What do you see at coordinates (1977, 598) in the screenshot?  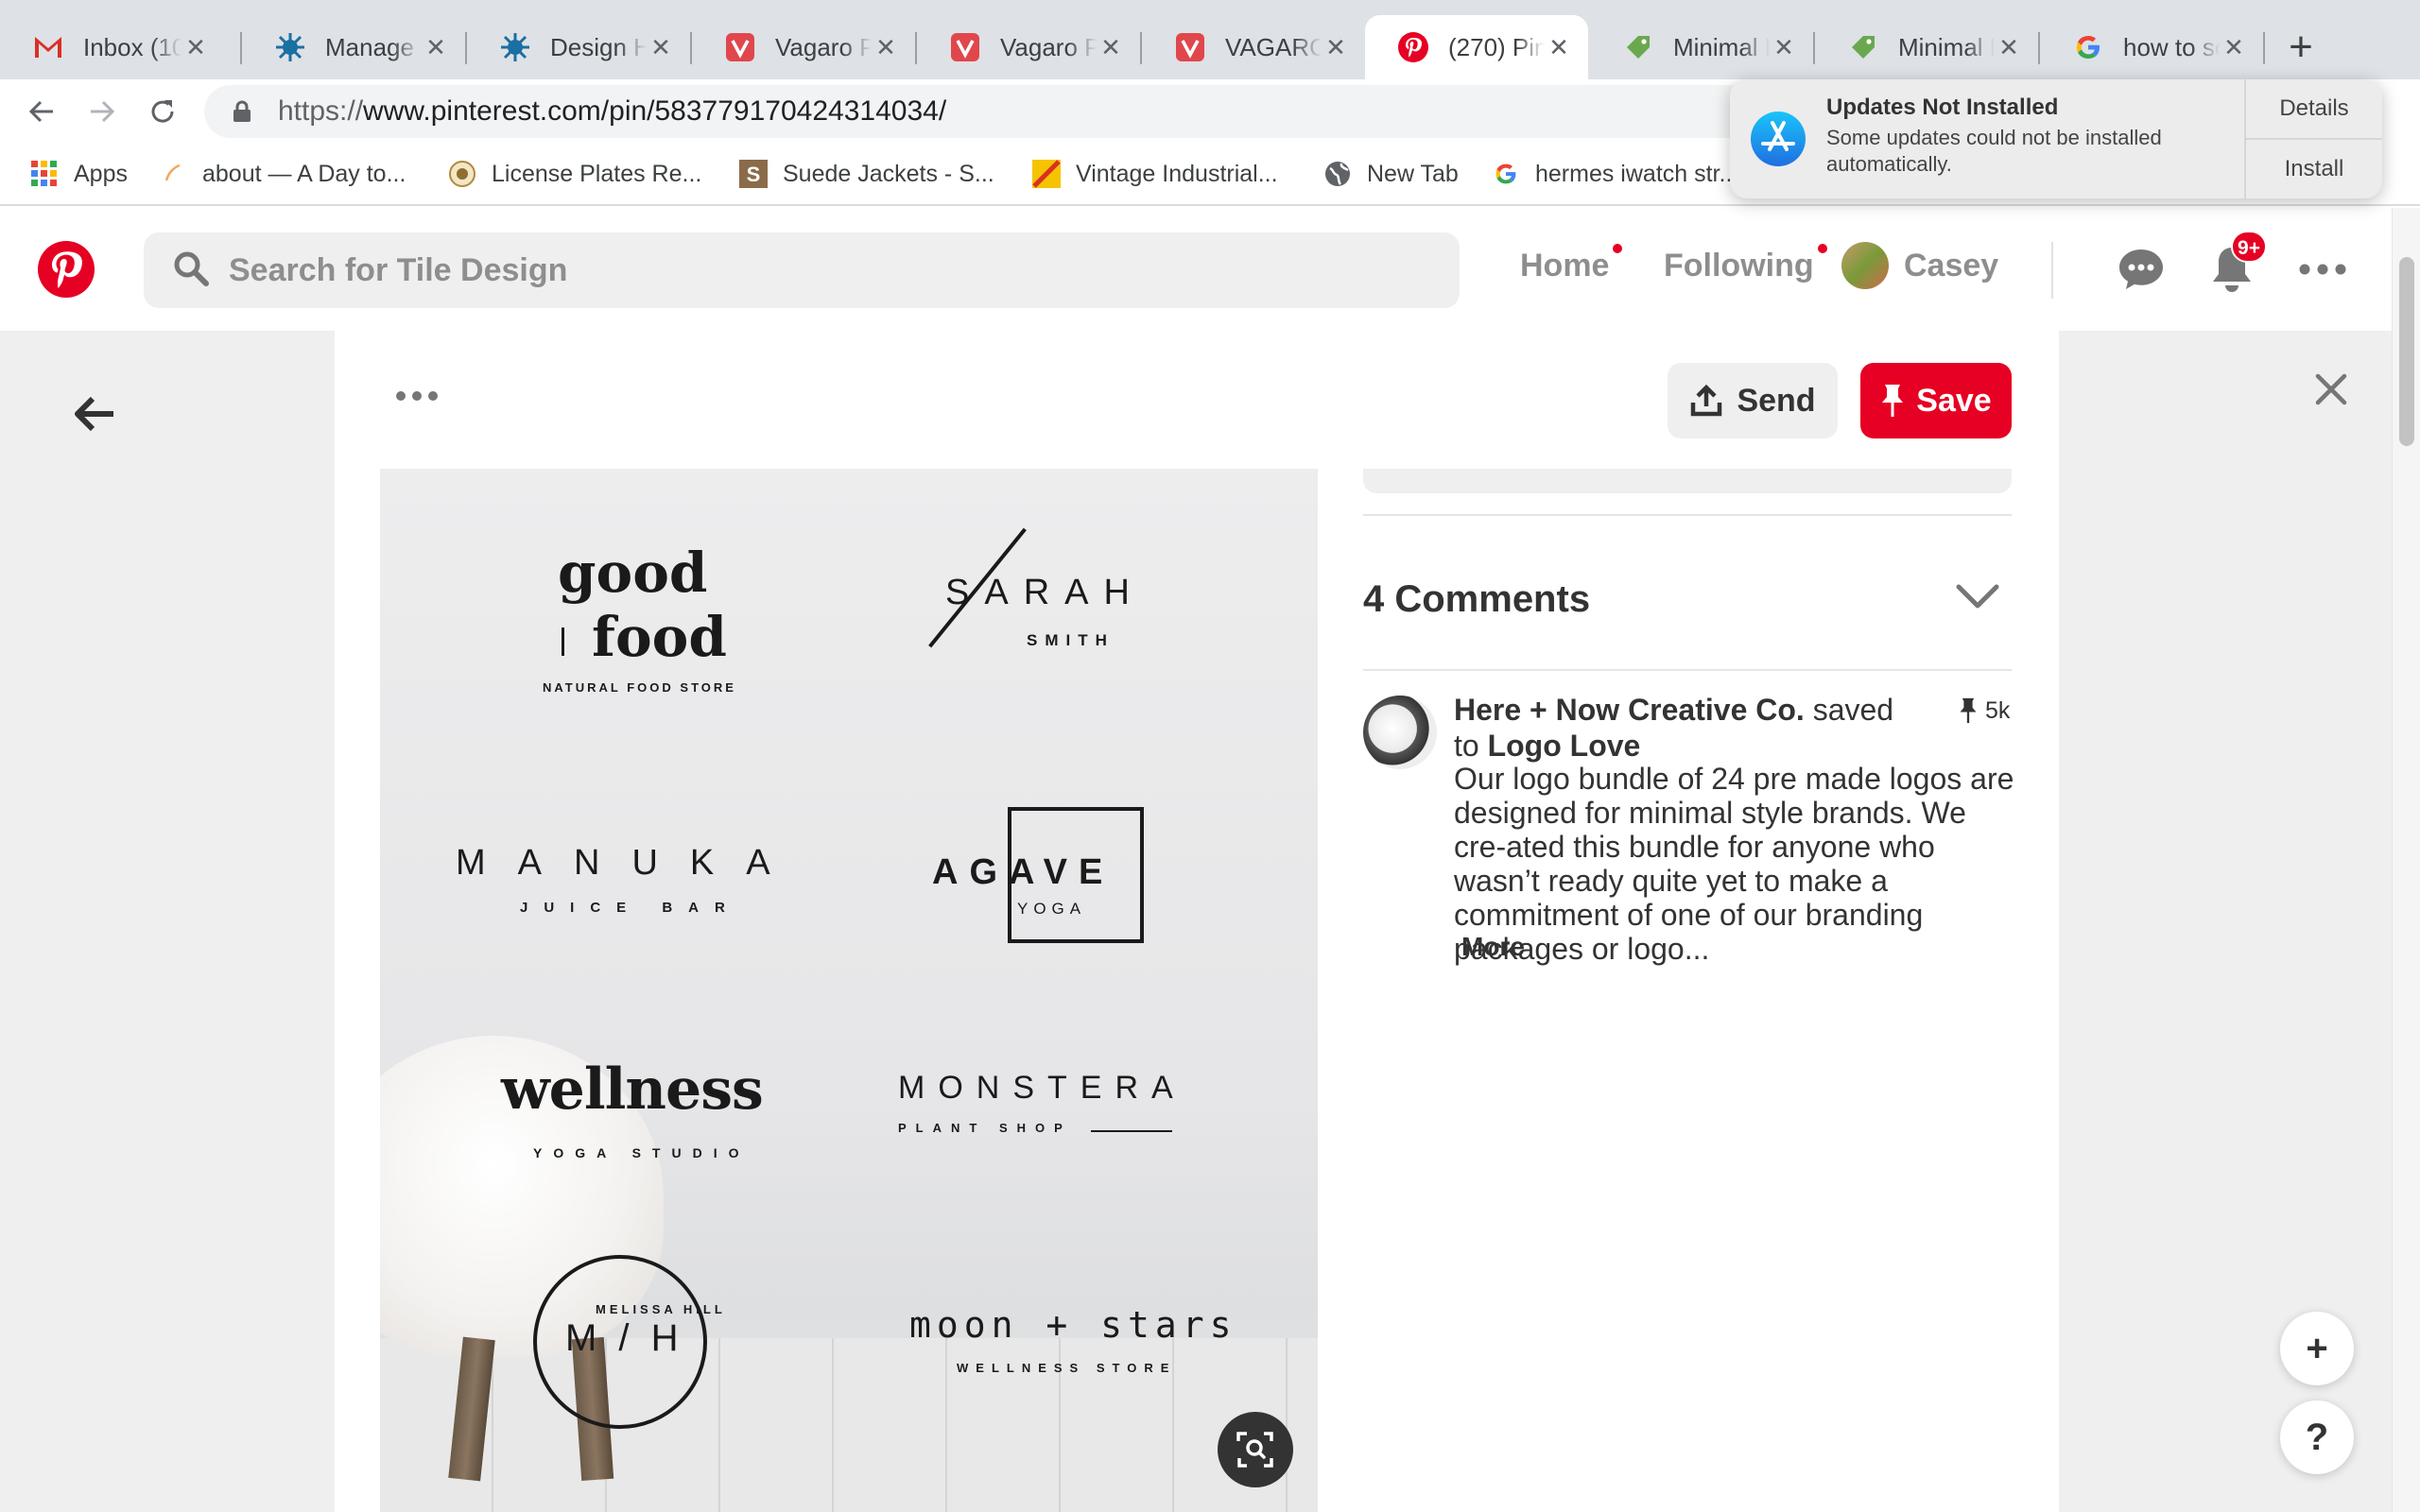 I see `chevron-down-icon` at bounding box center [1977, 598].